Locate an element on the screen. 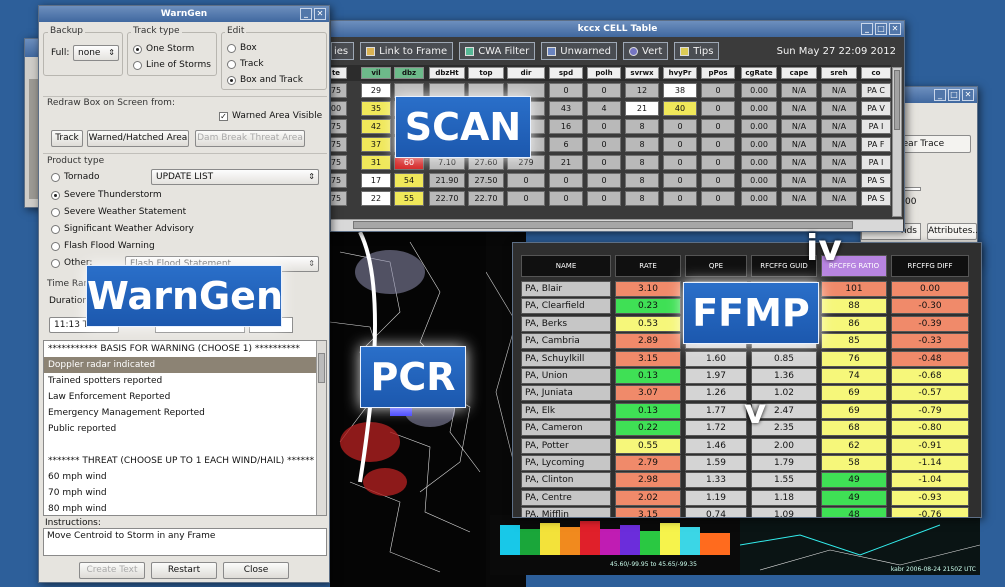 The width and height of the screenshot is (1005, 587). scan-col-header: vil is located at coordinates (376, 73).